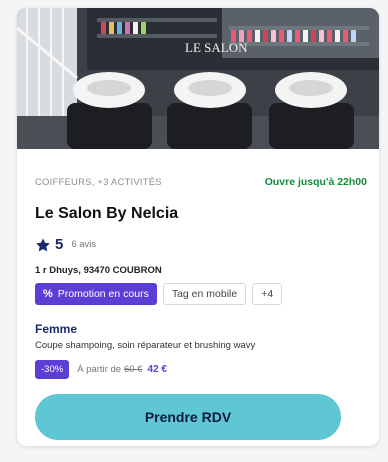  What do you see at coordinates (43, 244) in the screenshot?
I see `star-icon` at bounding box center [43, 244].